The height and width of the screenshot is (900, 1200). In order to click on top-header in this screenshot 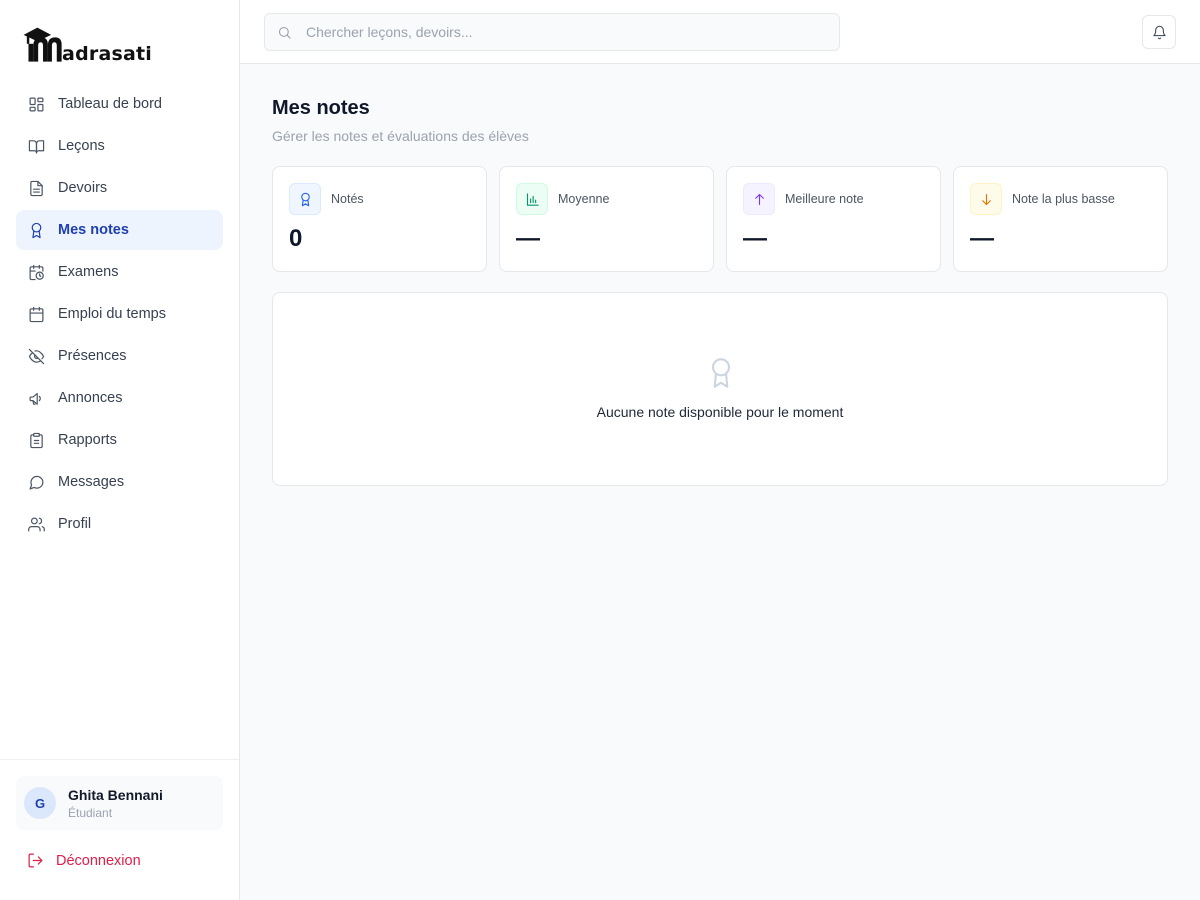, I will do `click(720, 32)`.